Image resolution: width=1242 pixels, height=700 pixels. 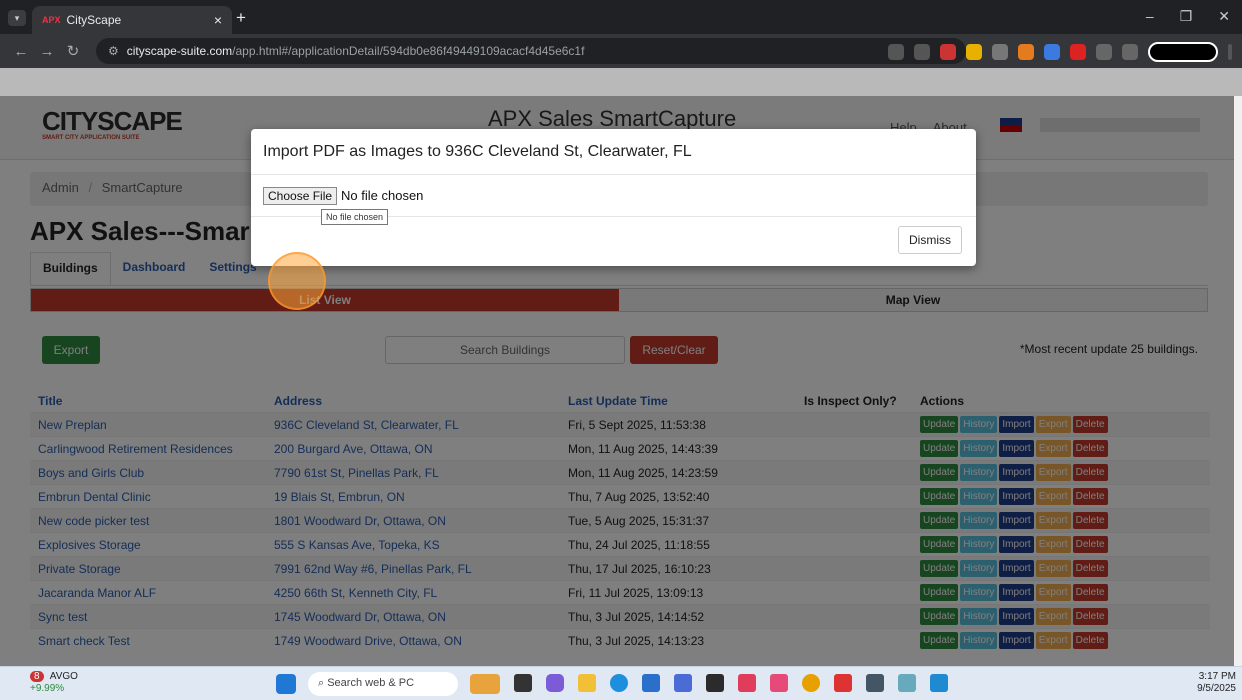 I want to click on key-icon, so click(x=896, y=52).